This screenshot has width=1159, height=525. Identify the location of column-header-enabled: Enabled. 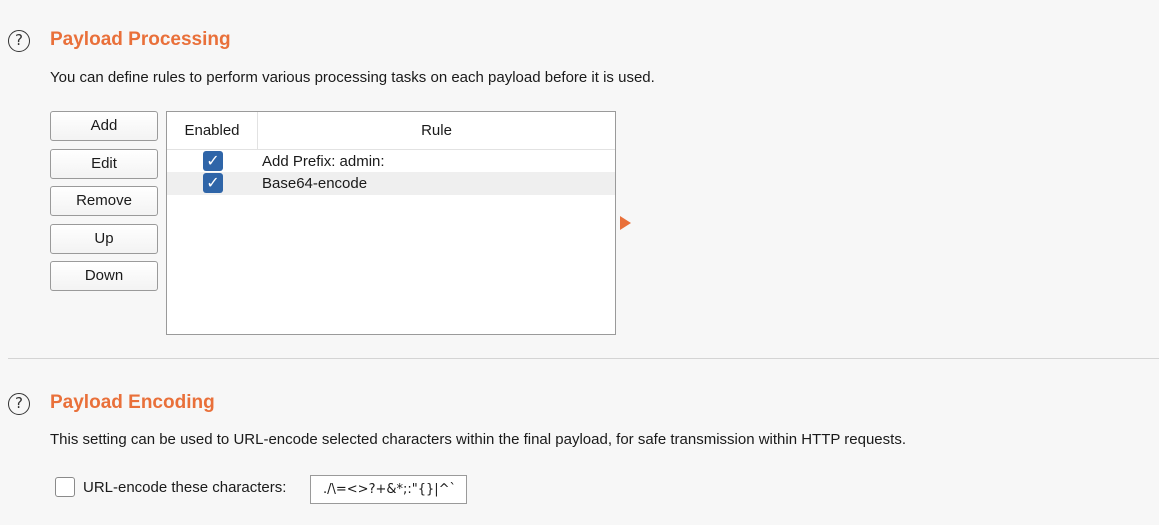
(212, 130).